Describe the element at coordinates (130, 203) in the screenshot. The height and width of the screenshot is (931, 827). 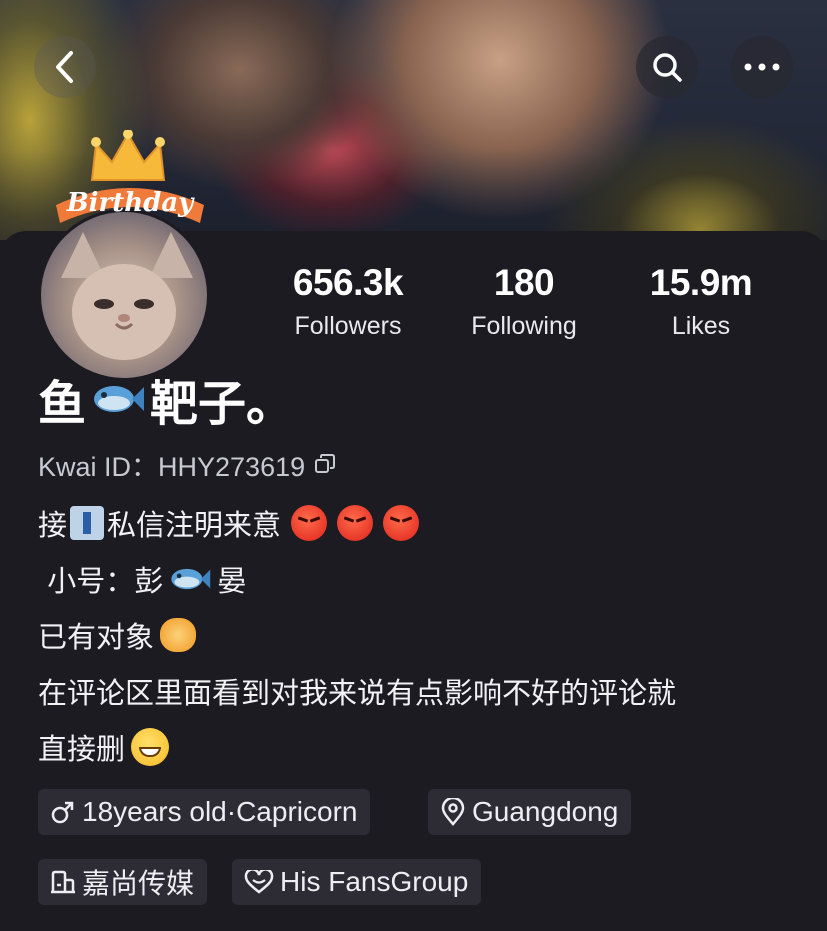
I see `svg-text: Birthday` at that location.